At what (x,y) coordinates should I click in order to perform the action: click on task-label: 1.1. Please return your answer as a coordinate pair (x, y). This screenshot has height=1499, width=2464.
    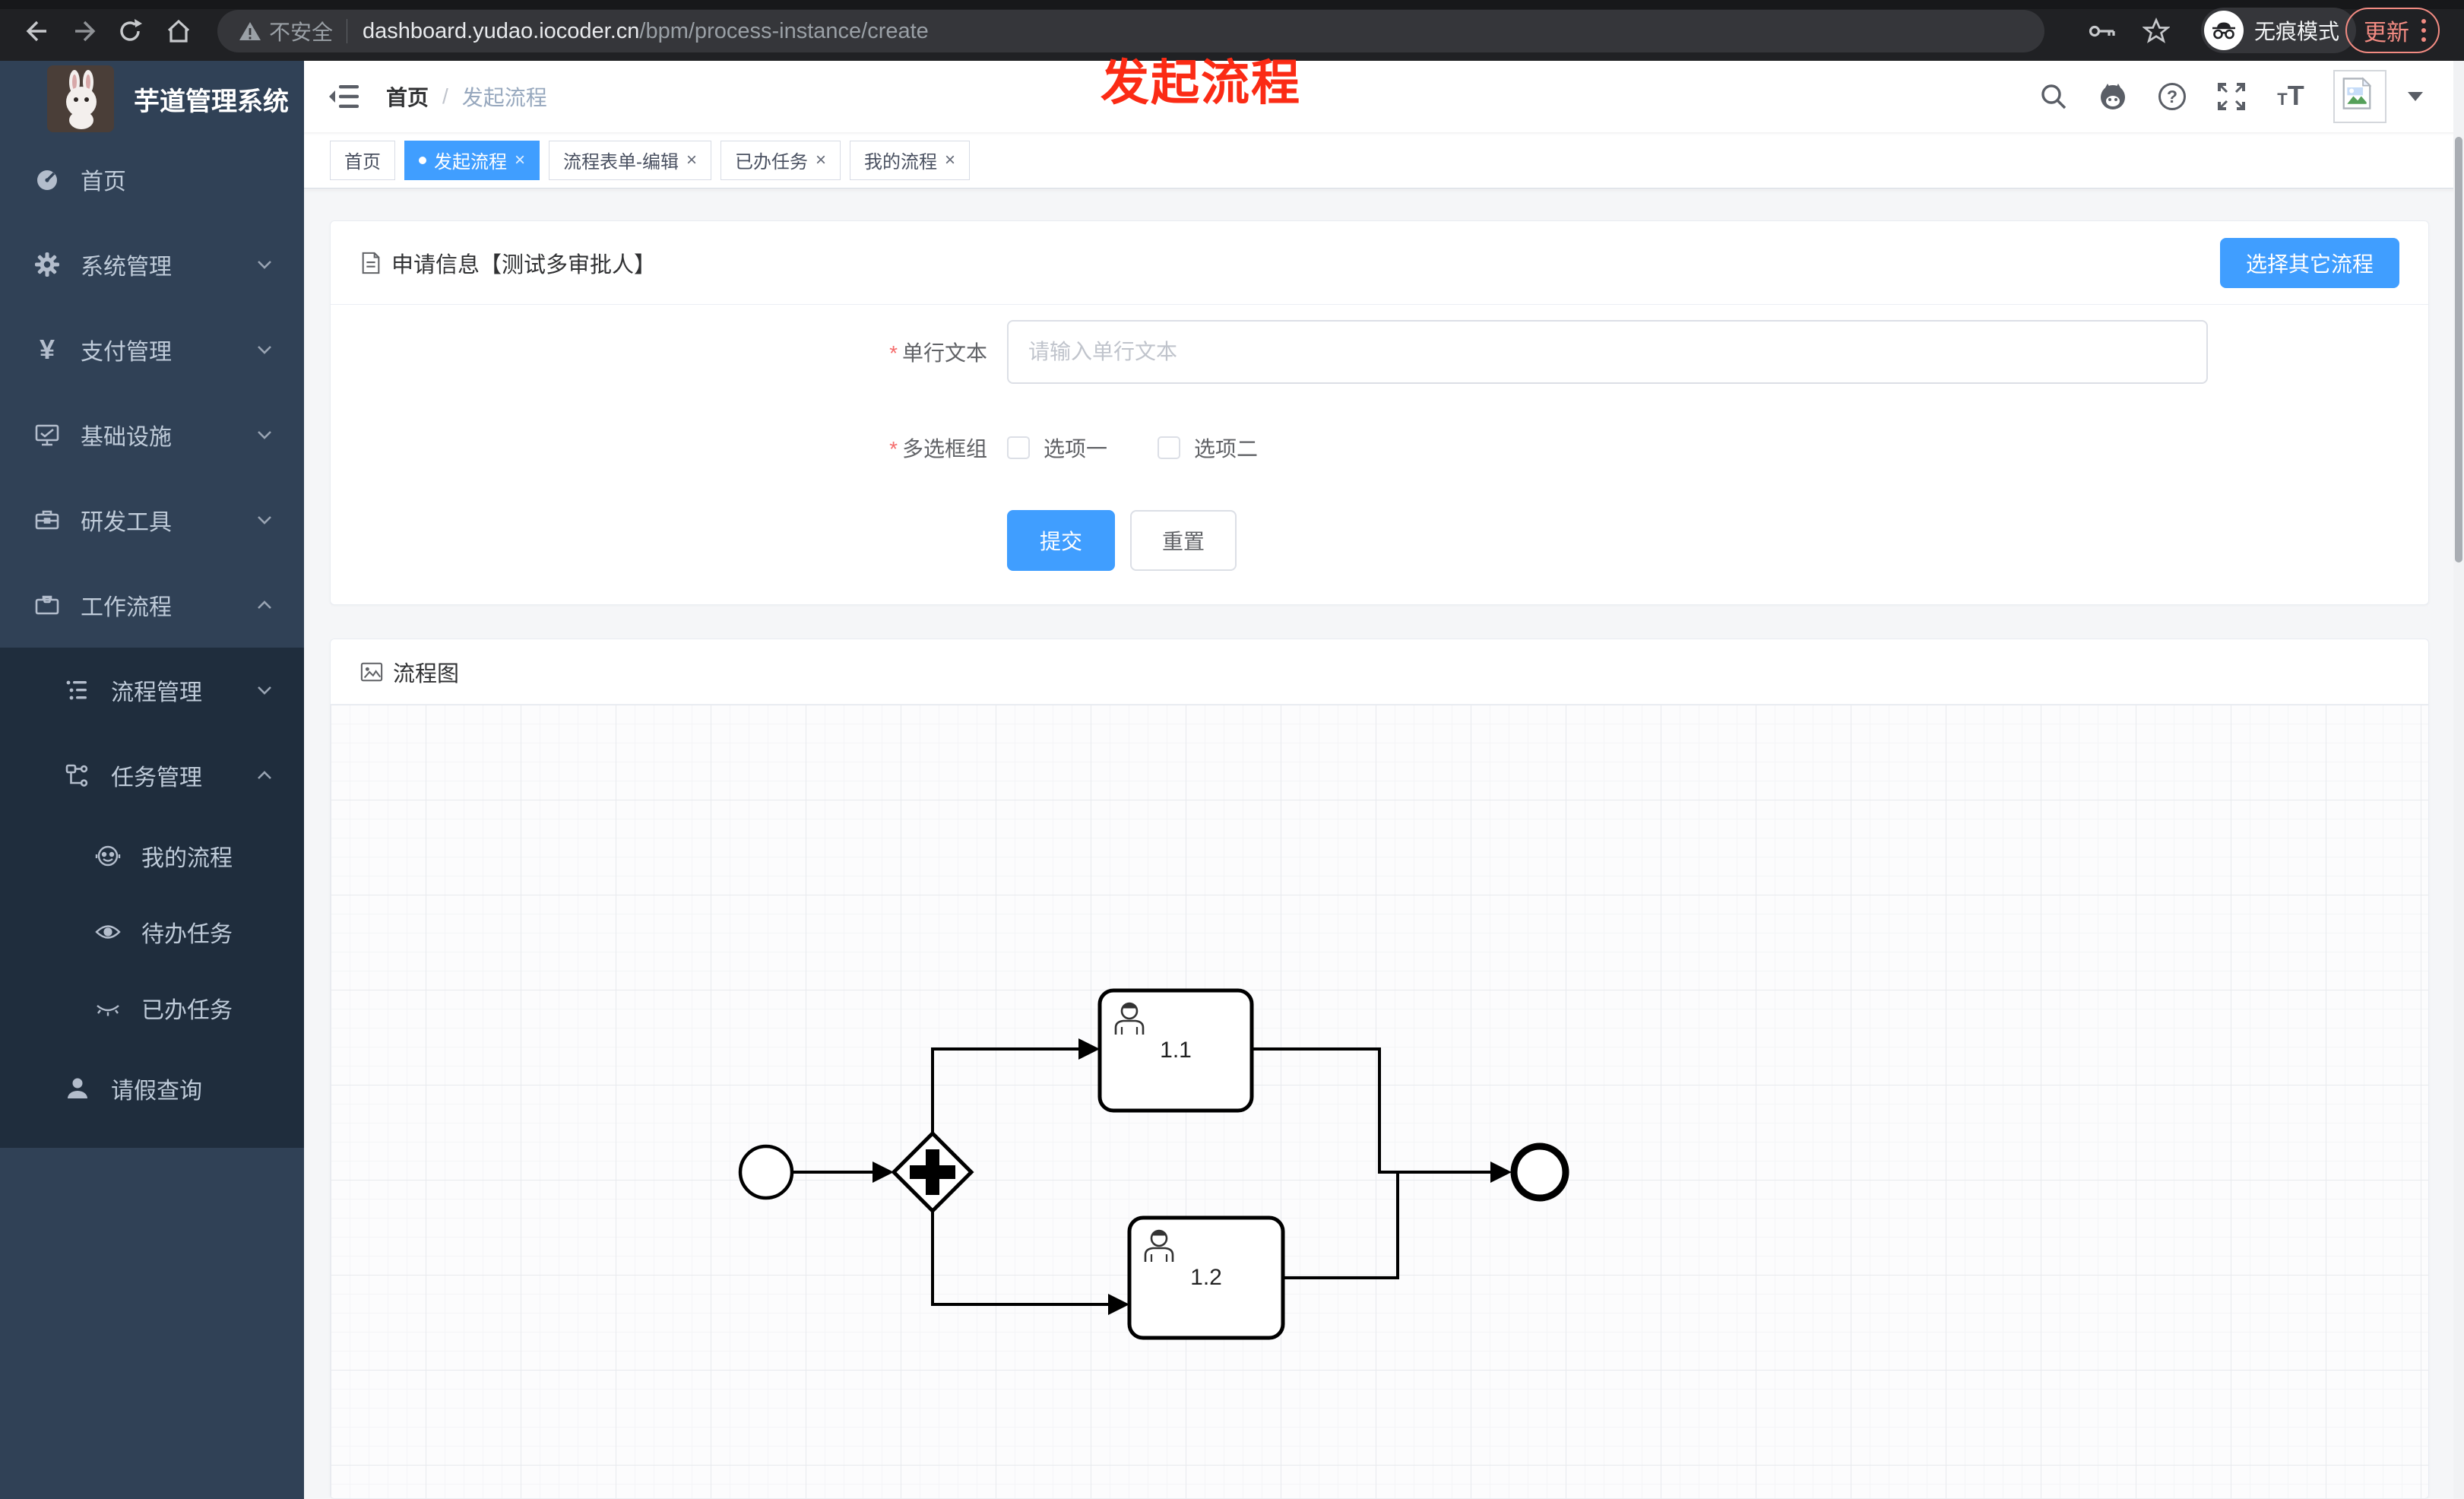
    Looking at the image, I should click on (1176, 1050).